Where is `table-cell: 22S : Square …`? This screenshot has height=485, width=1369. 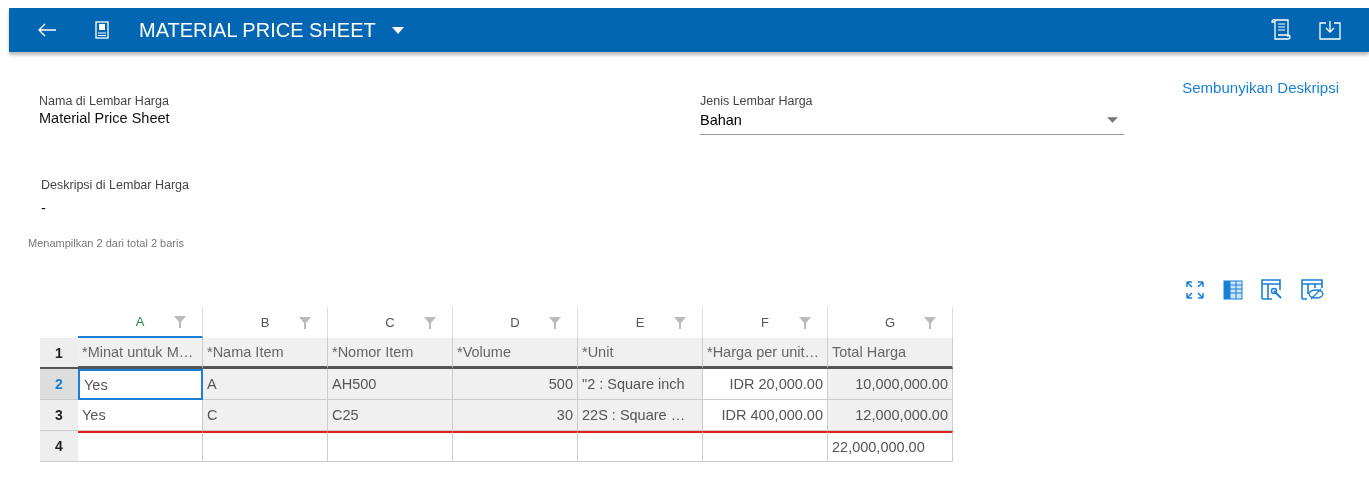 table-cell: 22S : Square … is located at coordinates (640, 415).